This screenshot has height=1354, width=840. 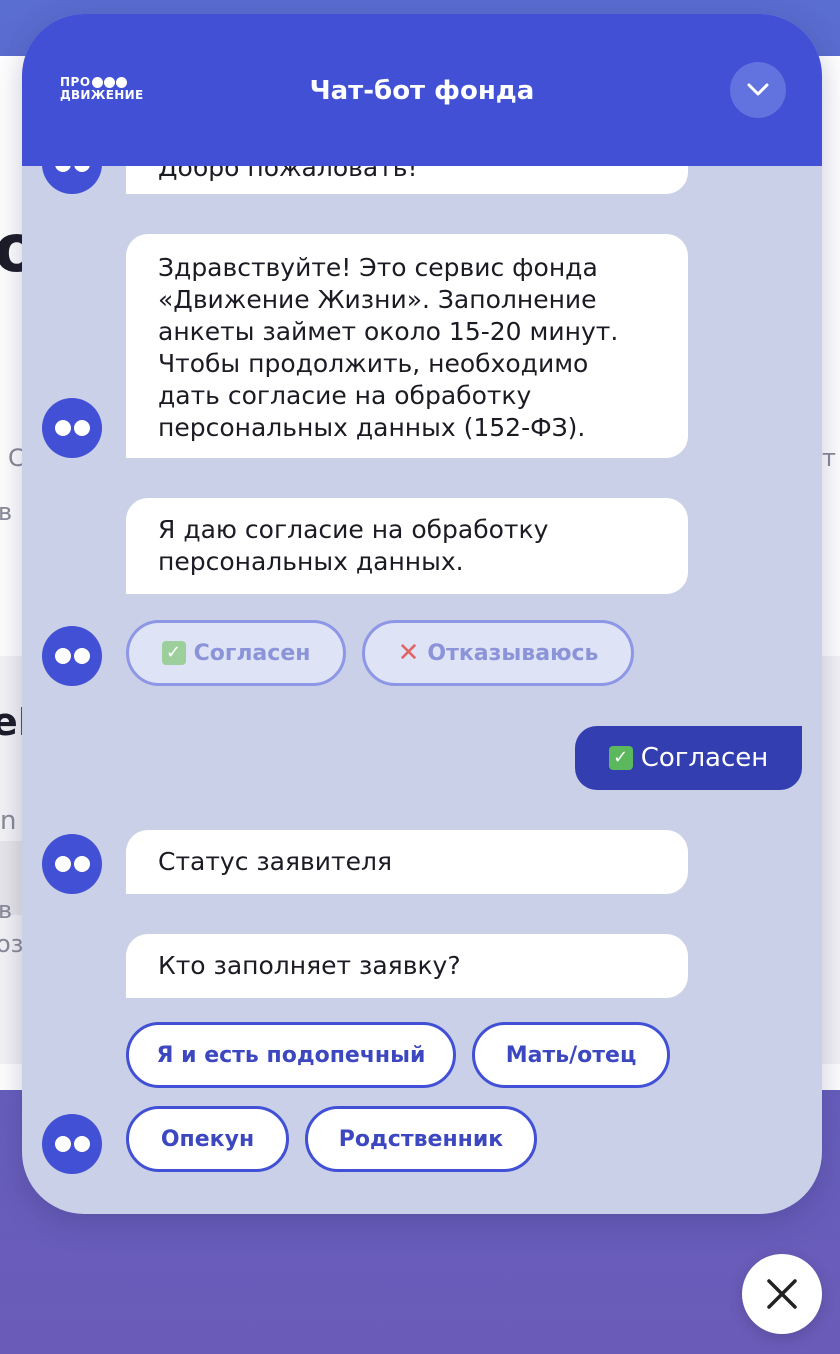 I want to click on option-relative-button: Родственник, so click(x=421, y=1139).